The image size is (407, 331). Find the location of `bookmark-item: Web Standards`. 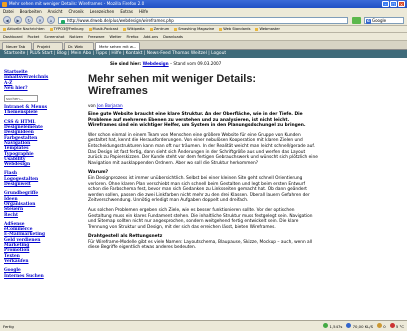

bookmark-item: Web Standards is located at coordinates (234, 29).